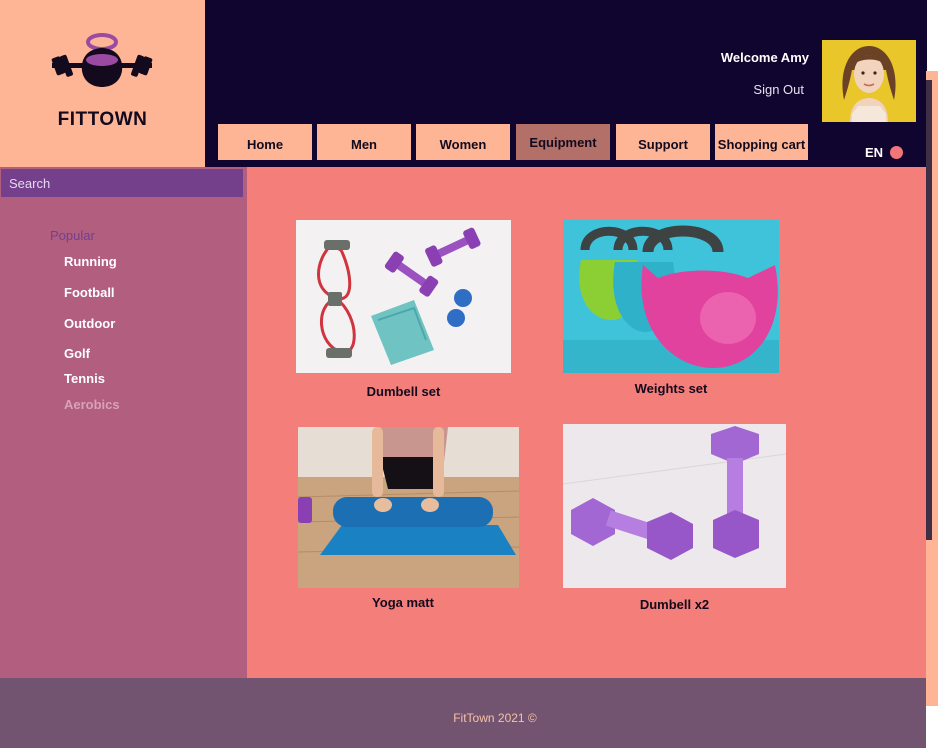 The height and width of the screenshot is (748, 938). Describe the element at coordinates (89, 323) in the screenshot. I see `category-outdoor: Outdoor` at that location.